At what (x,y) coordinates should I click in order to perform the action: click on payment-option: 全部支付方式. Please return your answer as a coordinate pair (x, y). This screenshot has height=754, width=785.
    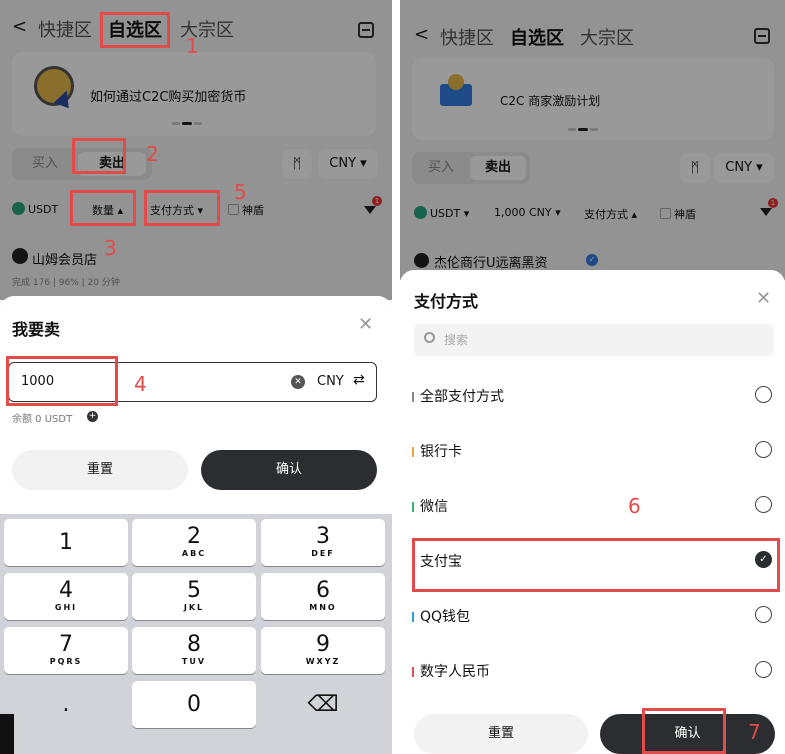
    Looking at the image, I should click on (592, 395).